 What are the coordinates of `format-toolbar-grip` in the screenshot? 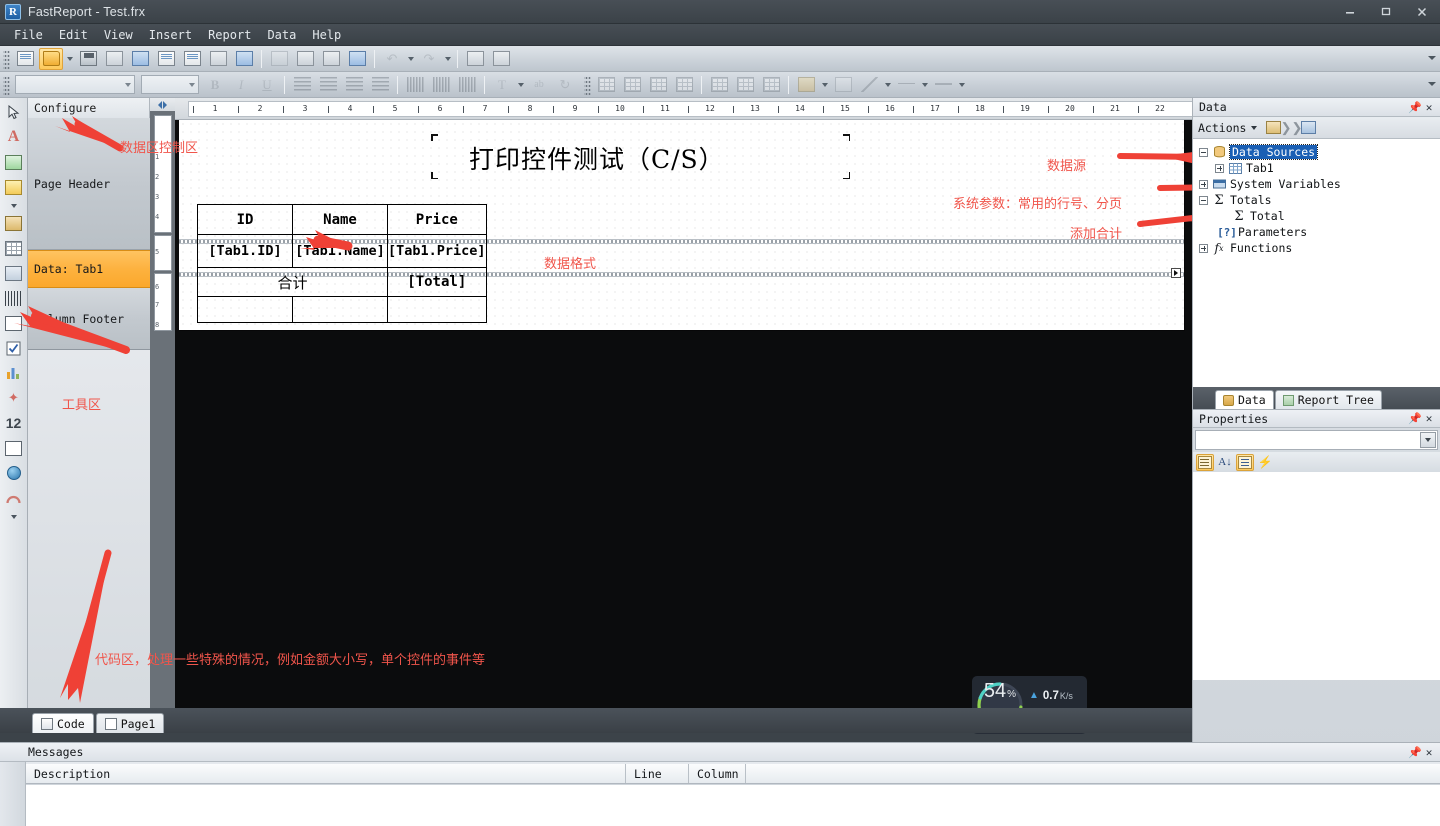 It's located at (6, 84).